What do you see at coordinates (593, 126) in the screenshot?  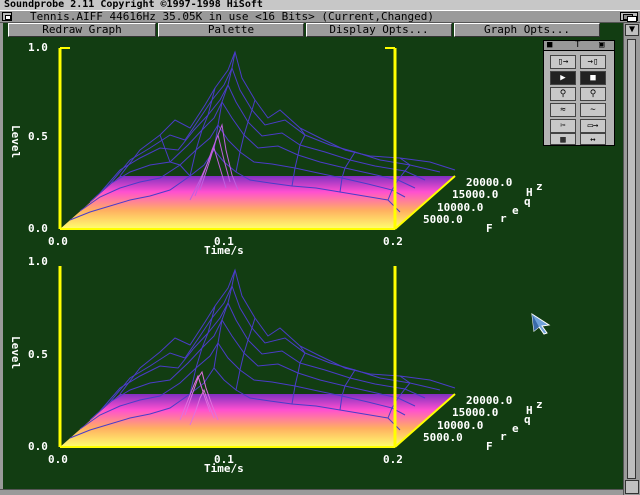 I see `copy-icon: ▭→` at bounding box center [593, 126].